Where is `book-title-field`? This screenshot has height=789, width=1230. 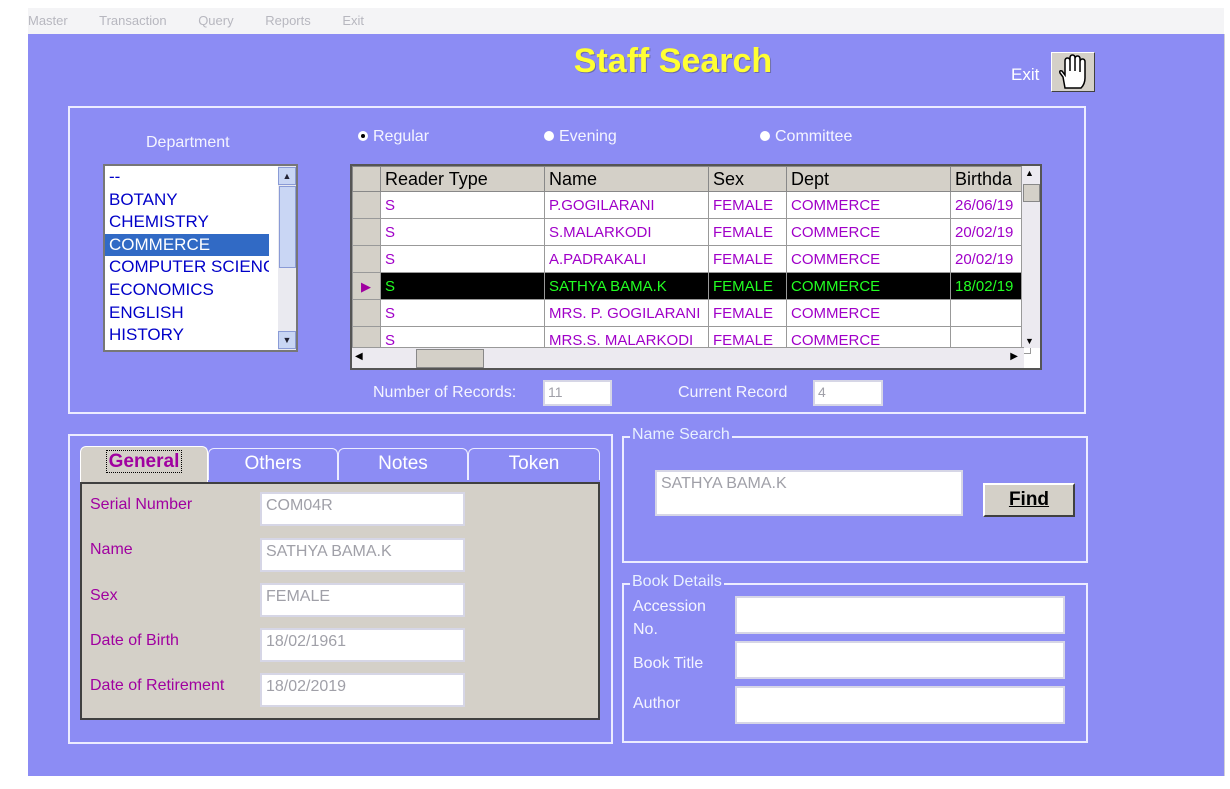 book-title-field is located at coordinates (900, 660).